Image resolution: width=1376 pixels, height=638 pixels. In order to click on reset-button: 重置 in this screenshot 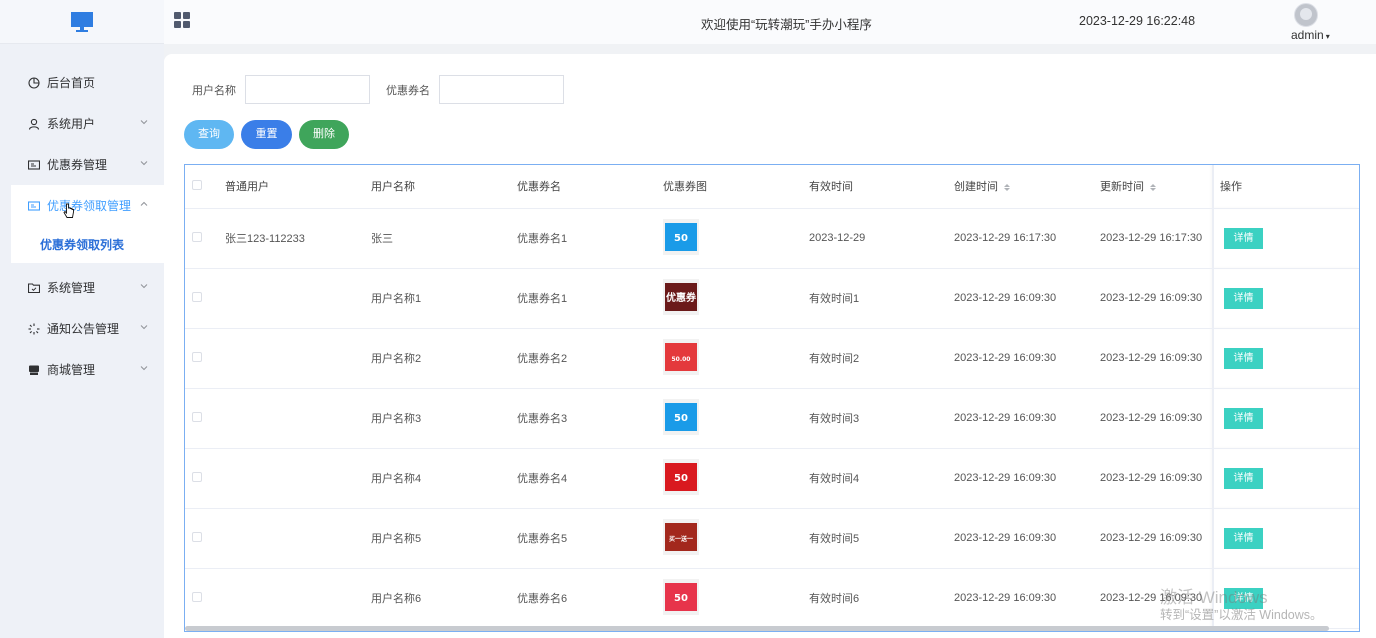, I will do `click(266, 134)`.